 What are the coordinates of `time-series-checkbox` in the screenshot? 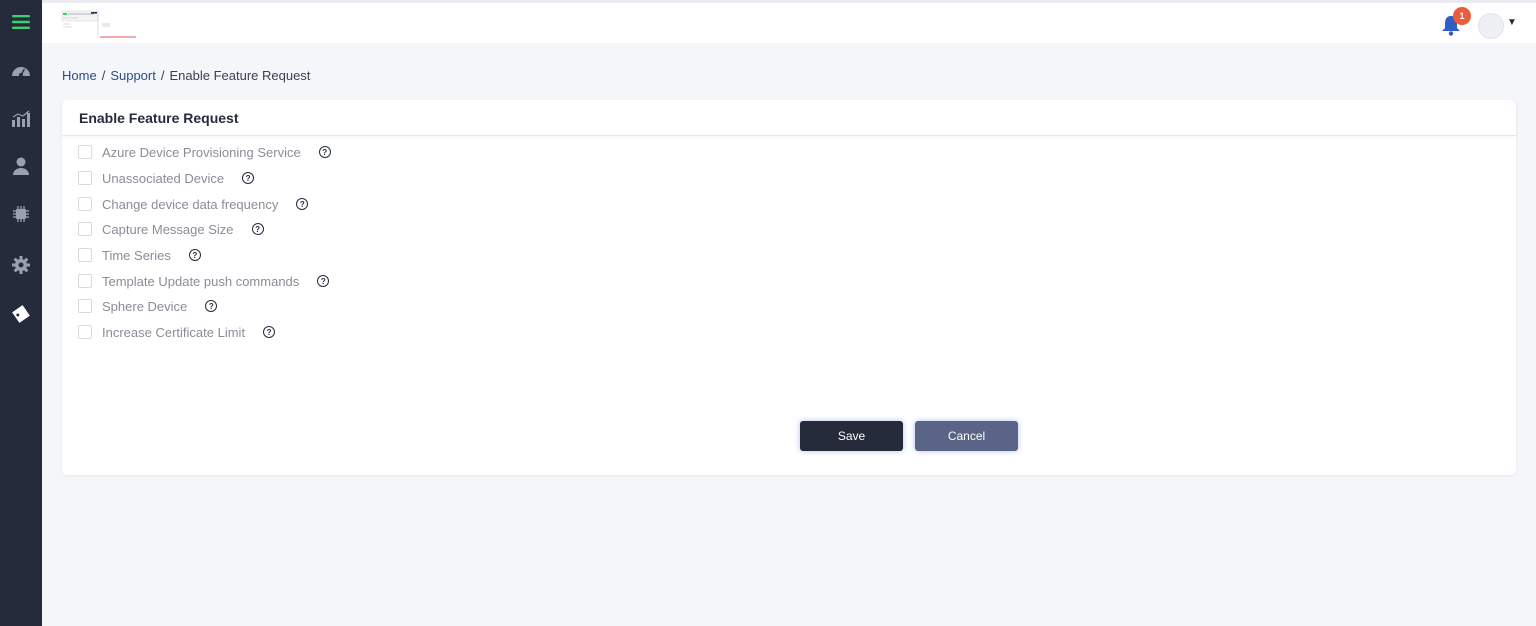 It's located at (85, 255).